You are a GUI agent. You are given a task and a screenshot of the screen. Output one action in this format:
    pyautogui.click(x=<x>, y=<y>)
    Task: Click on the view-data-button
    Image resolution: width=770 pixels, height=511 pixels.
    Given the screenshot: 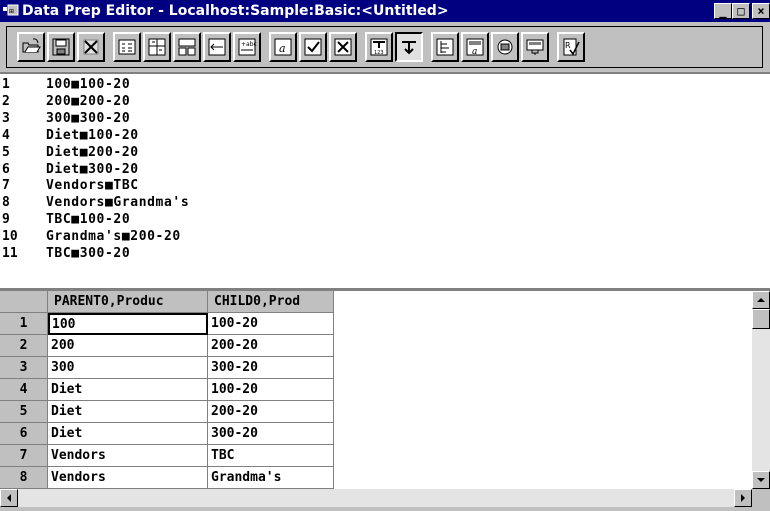 What is the action you would take?
    pyautogui.click(x=505, y=47)
    